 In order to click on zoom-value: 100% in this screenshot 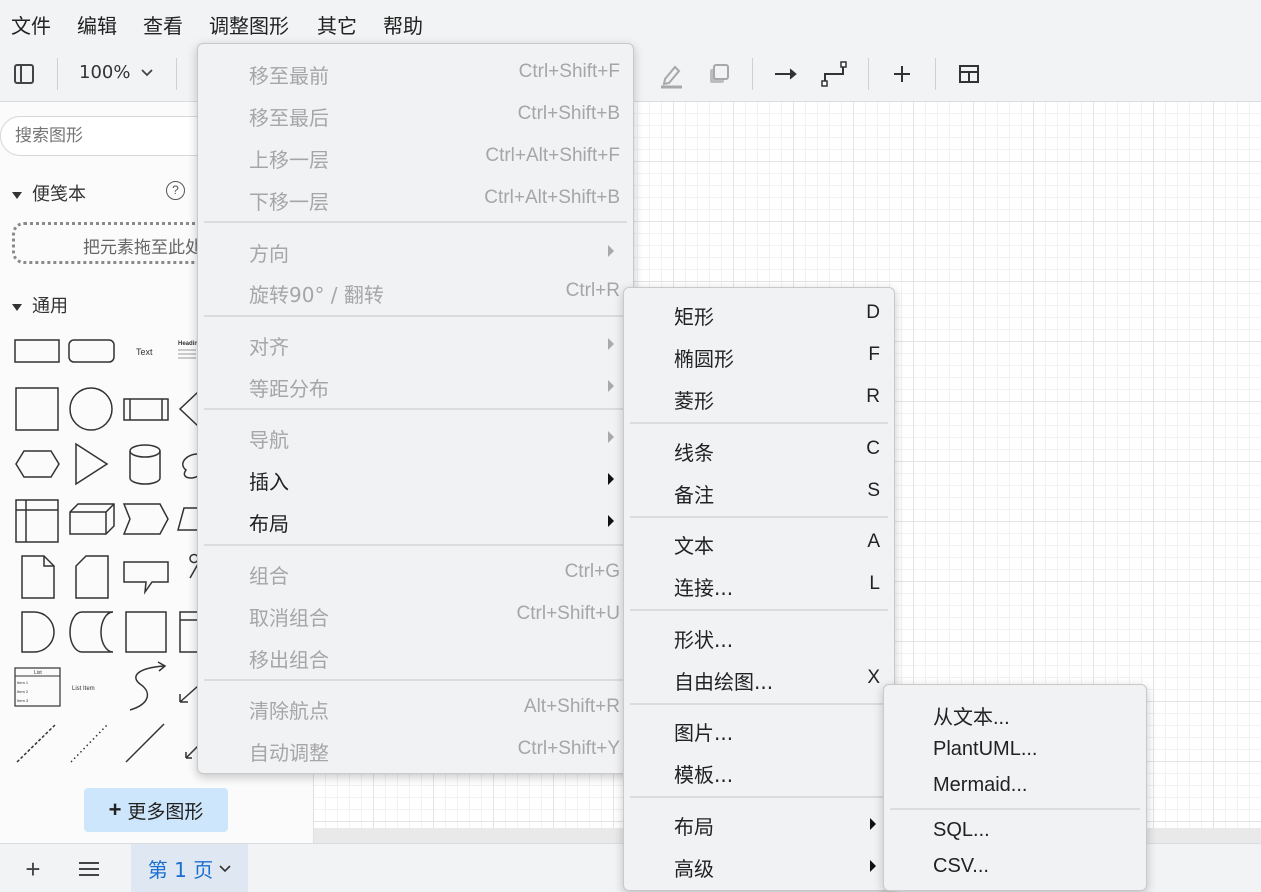, I will do `click(105, 72)`.